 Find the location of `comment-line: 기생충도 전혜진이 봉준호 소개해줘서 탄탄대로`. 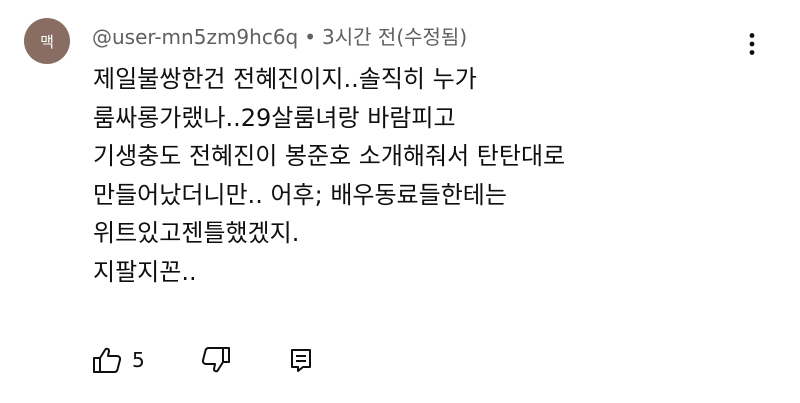

comment-line: 기생충도 전혜진이 봉준호 소개해줘서 탄탄대로 is located at coordinates (329, 156).